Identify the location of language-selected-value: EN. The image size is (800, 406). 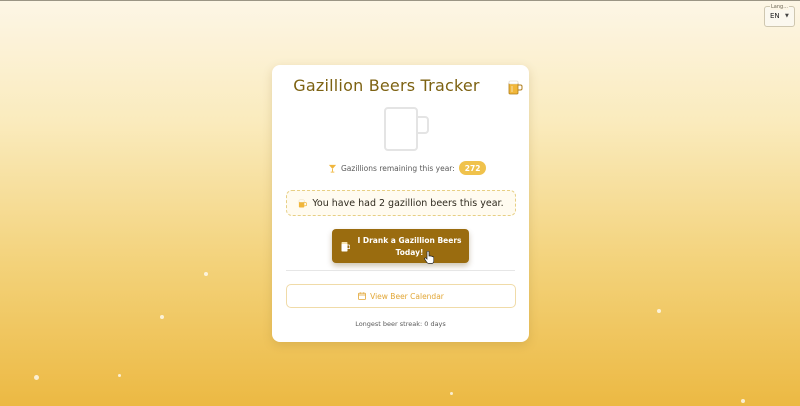
(775, 16).